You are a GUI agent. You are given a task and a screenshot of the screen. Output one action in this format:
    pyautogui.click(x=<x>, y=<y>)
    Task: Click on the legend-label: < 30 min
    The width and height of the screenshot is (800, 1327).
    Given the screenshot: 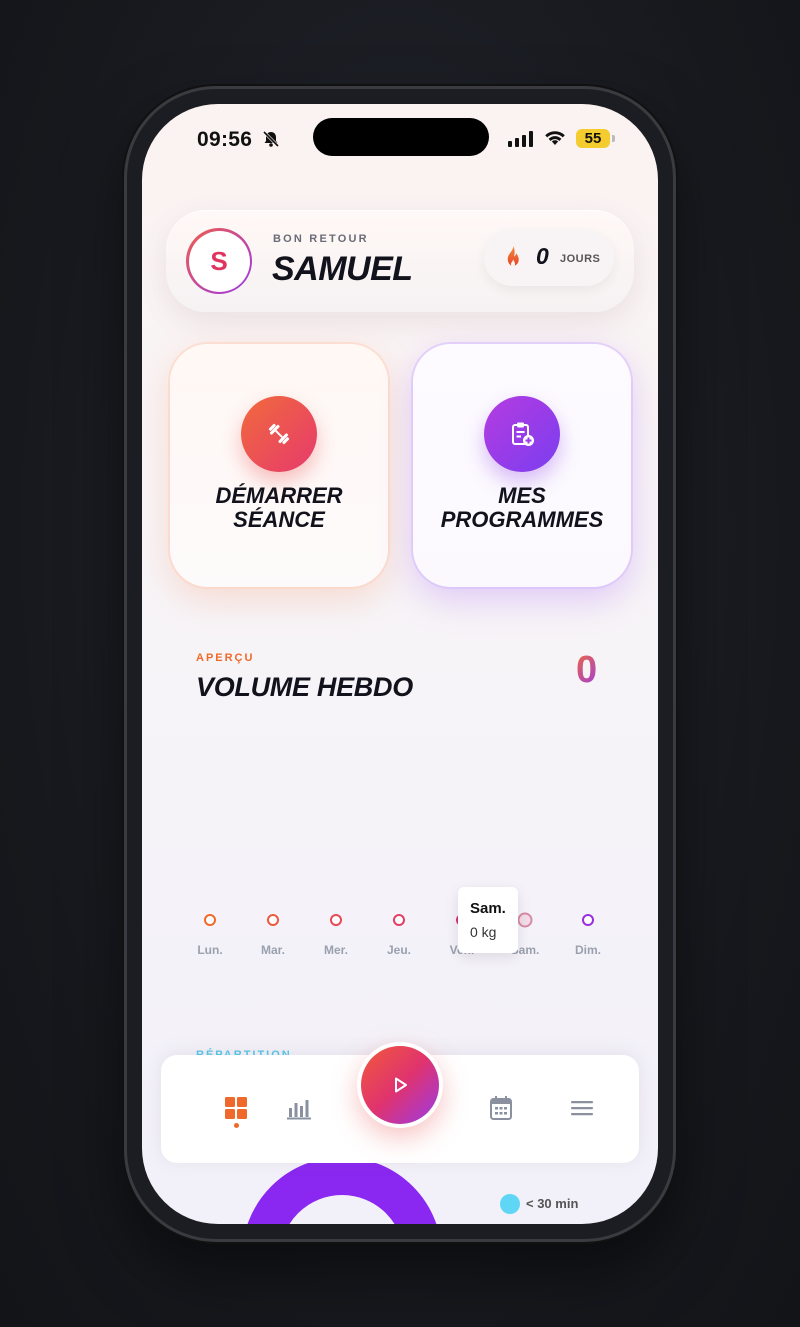 What is the action you would take?
    pyautogui.click(x=552, y=1203)
    